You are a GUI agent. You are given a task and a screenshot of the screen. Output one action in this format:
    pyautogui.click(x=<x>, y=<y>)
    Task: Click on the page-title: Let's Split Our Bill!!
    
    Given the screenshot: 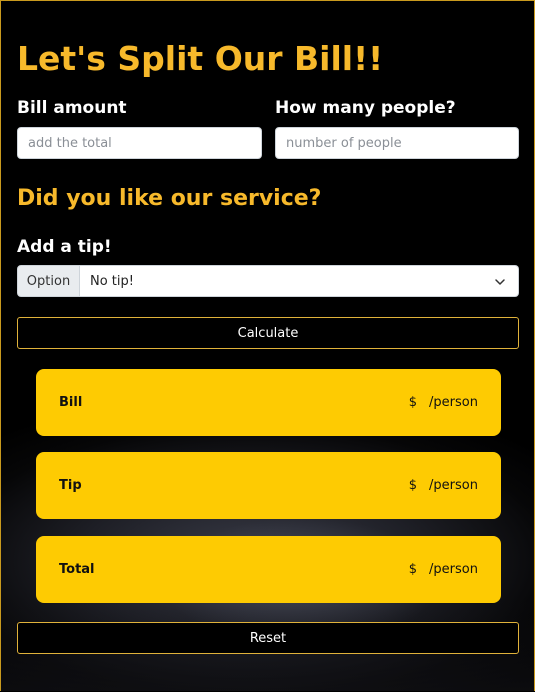 What is the action you would take?
    pyautogui.click(x=200, y=58)
    